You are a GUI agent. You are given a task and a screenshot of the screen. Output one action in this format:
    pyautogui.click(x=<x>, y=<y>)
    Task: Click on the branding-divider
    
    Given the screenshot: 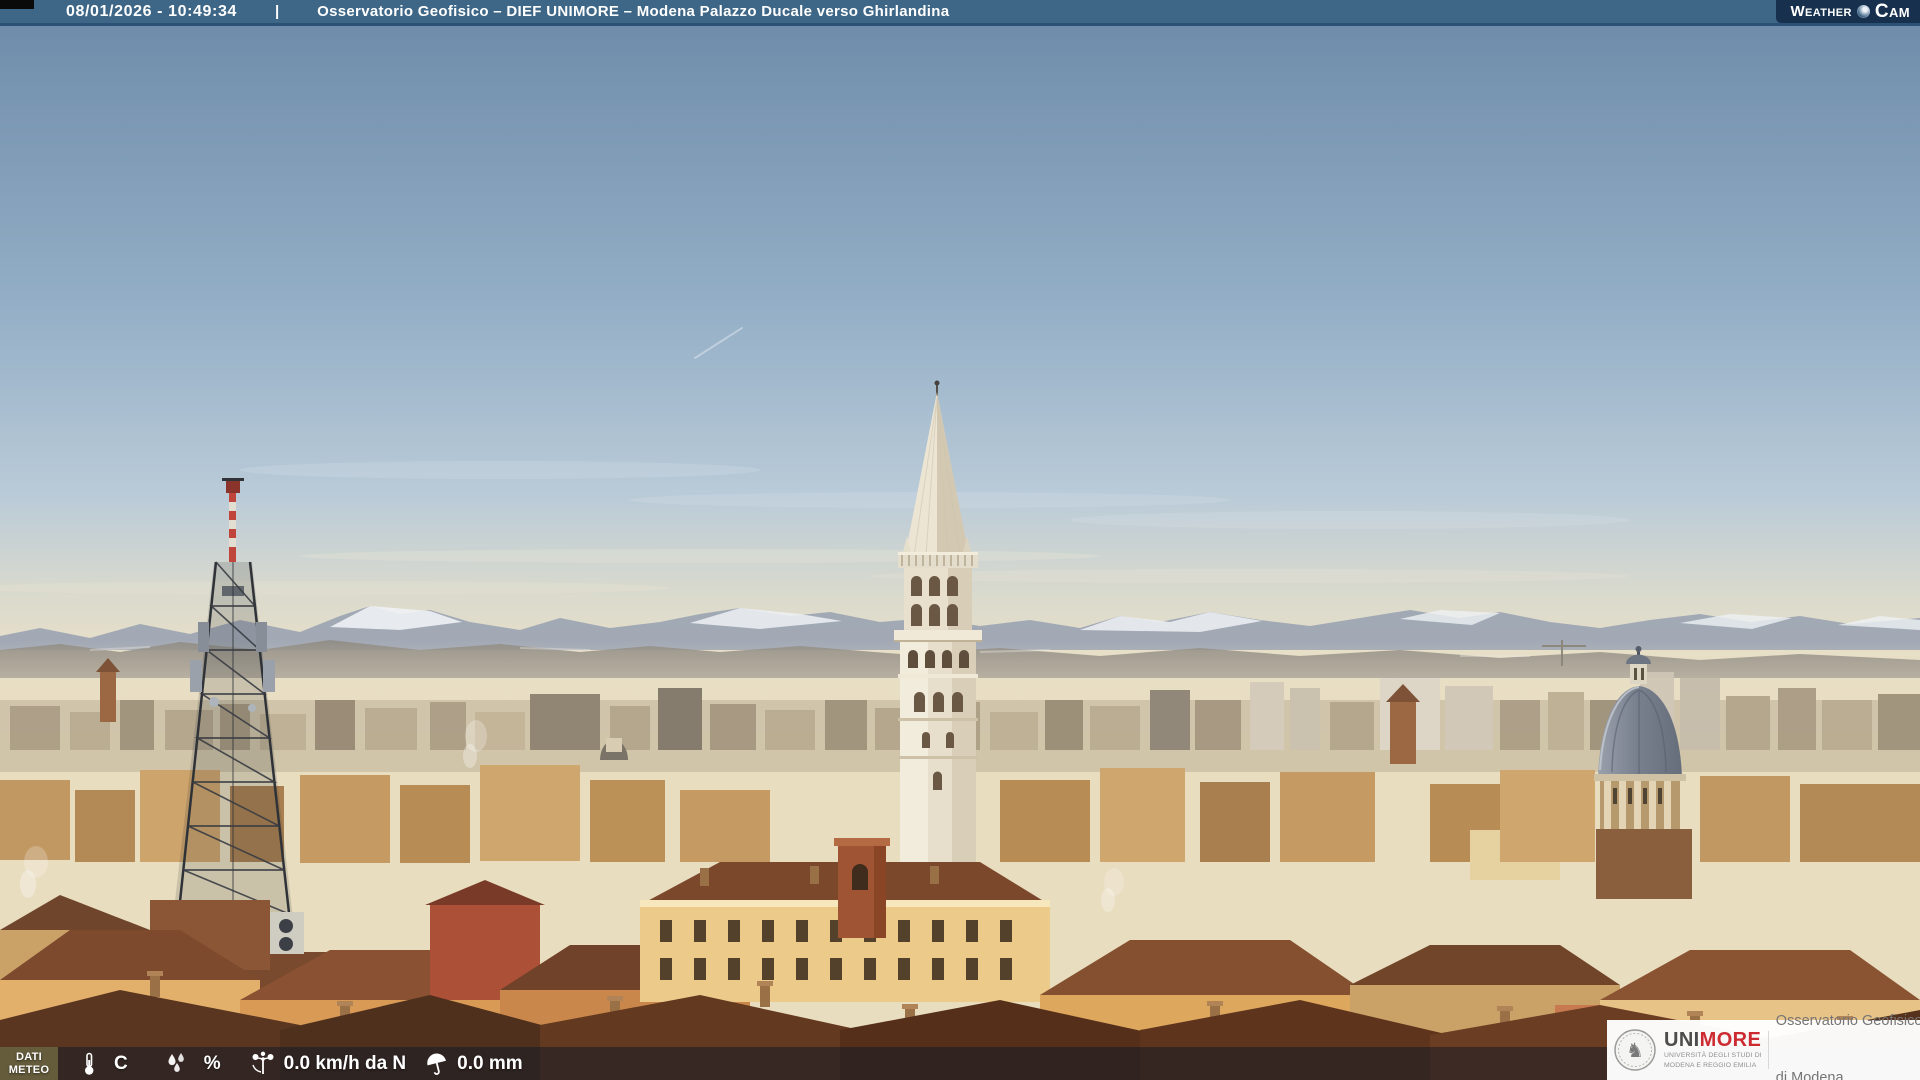 What is the action you would take?
    pyautogui.click(x=1768, y=1050)
    